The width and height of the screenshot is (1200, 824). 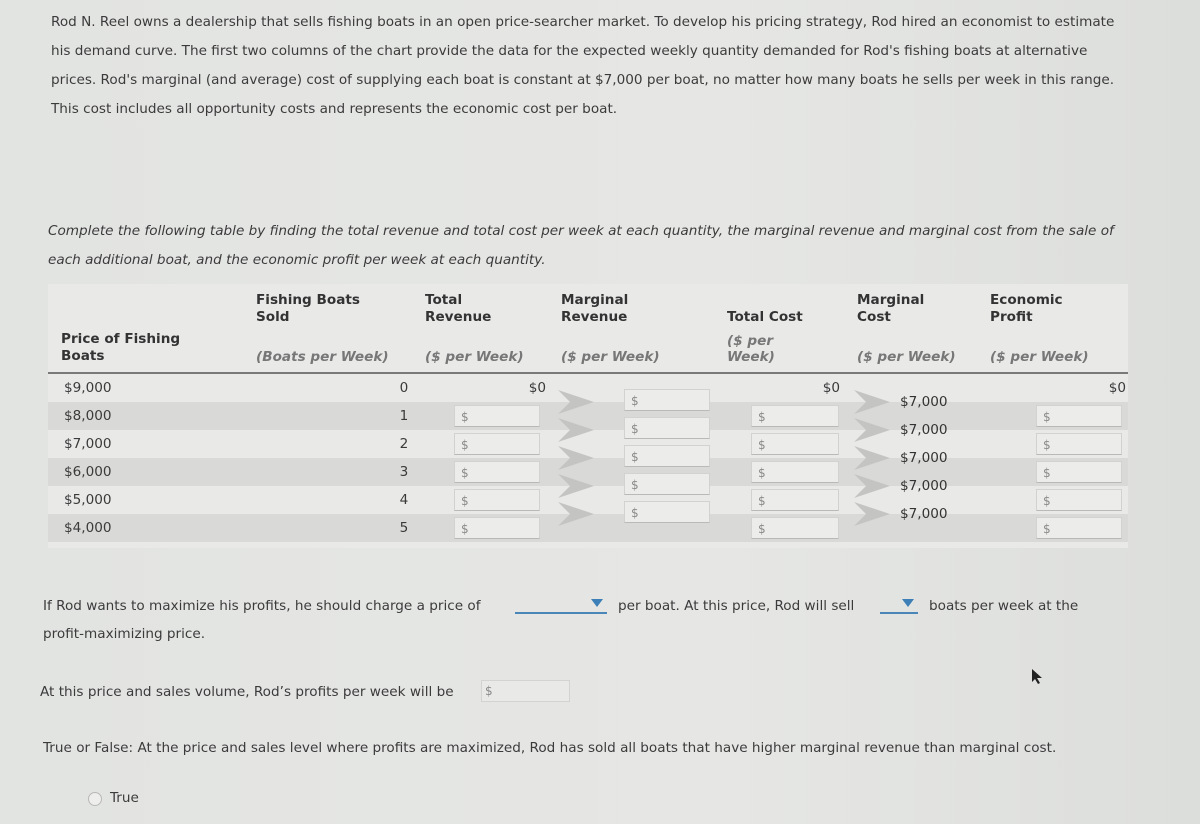 What do you see at coordinates (124, 798) in the screenshot?
I see `true-option-label: True` at bounding box center [124, 798].